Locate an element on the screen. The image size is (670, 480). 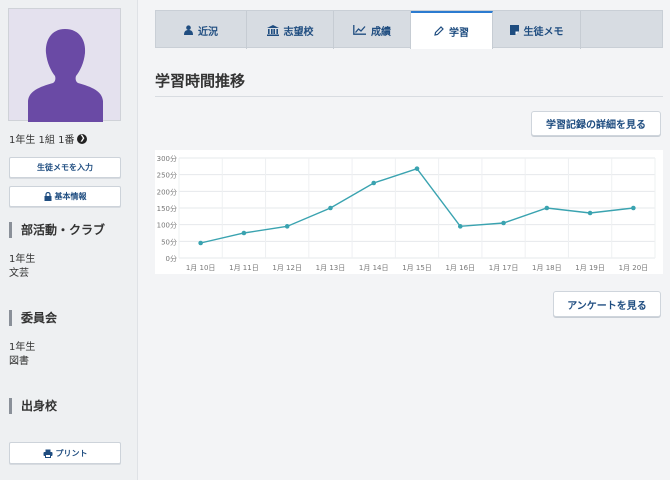
student-id-text: 1年生 1組 1番 is located at coordinates (42, 140).